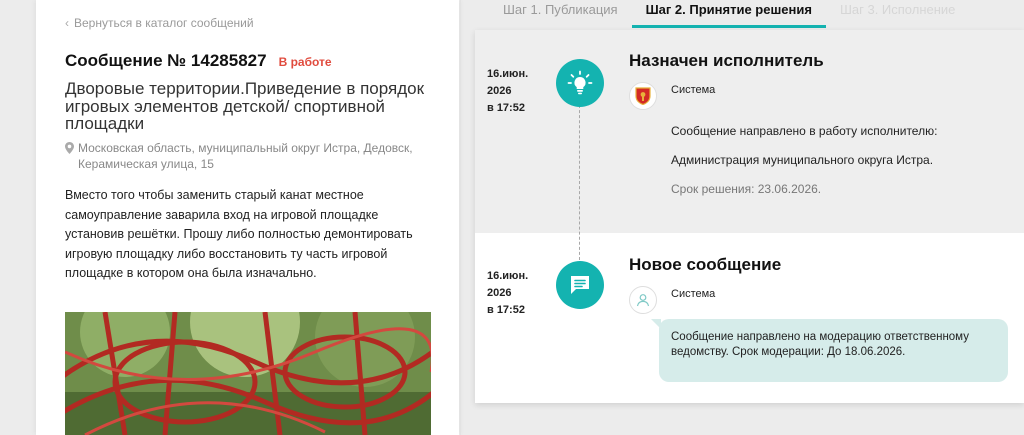  What do you see at coordinates (166, 60) in the screenshot?
I see `message-title: Сообщение № 14285827` at bounding box center [166, 60].